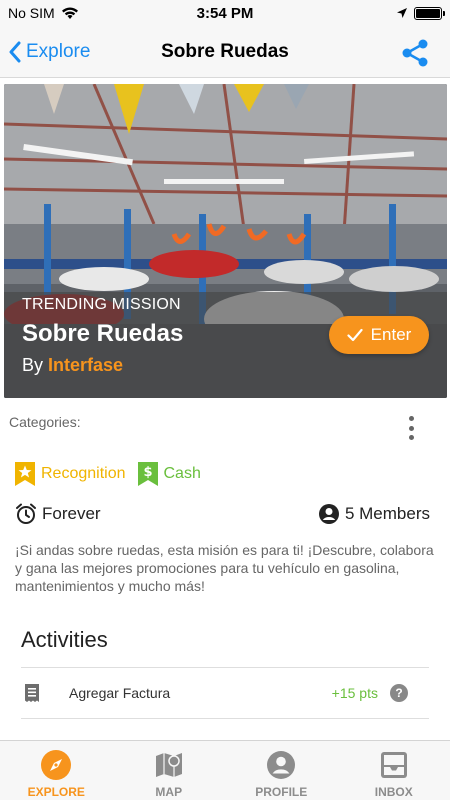 The image size is (450, 800). What do you see at coordinates (328, 514) in the screenshot?
I see `account-circle-icon` at bounding box center [328, 514].